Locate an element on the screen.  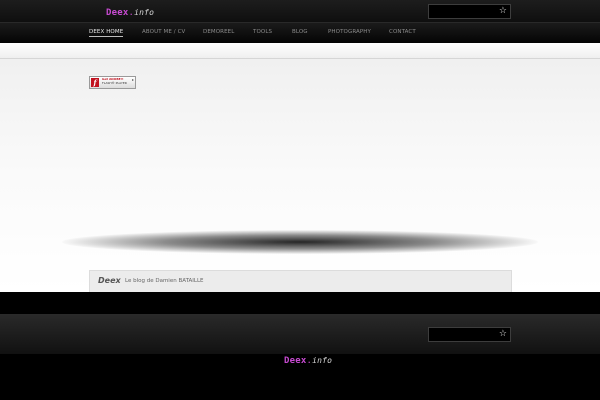
nav-item-demoreel: DEMOREEL is located at coordinates (218, 32).